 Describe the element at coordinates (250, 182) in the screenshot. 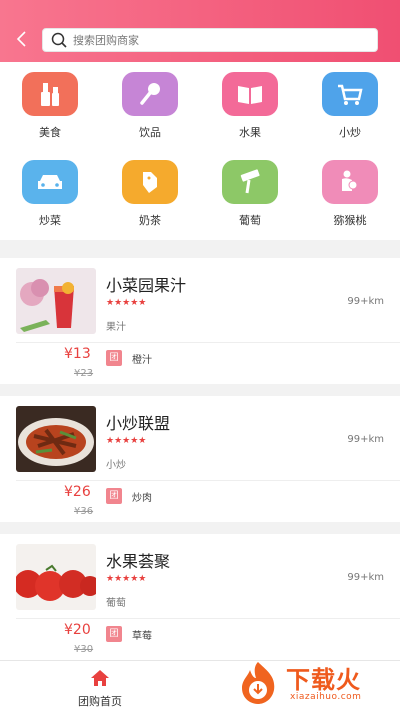

I see `paint-roller-icon` at that location.